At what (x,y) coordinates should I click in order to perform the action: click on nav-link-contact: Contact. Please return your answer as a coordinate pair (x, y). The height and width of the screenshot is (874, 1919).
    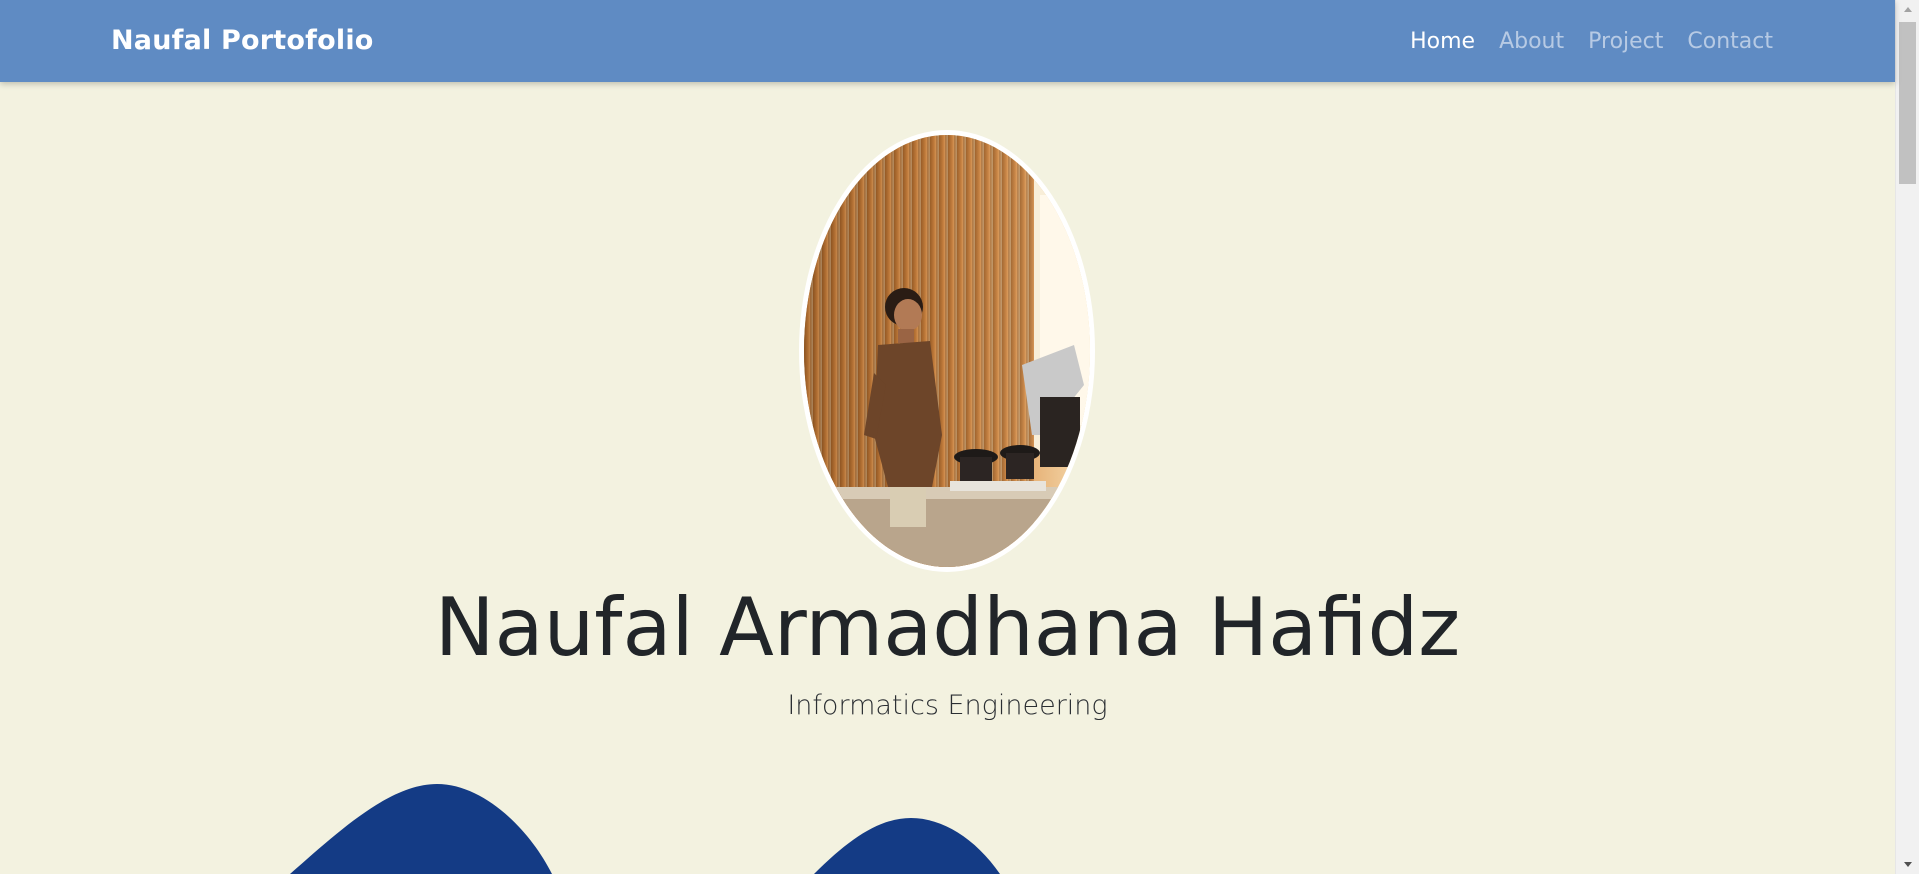
    Looking at the image, I should click on (1730, 41).